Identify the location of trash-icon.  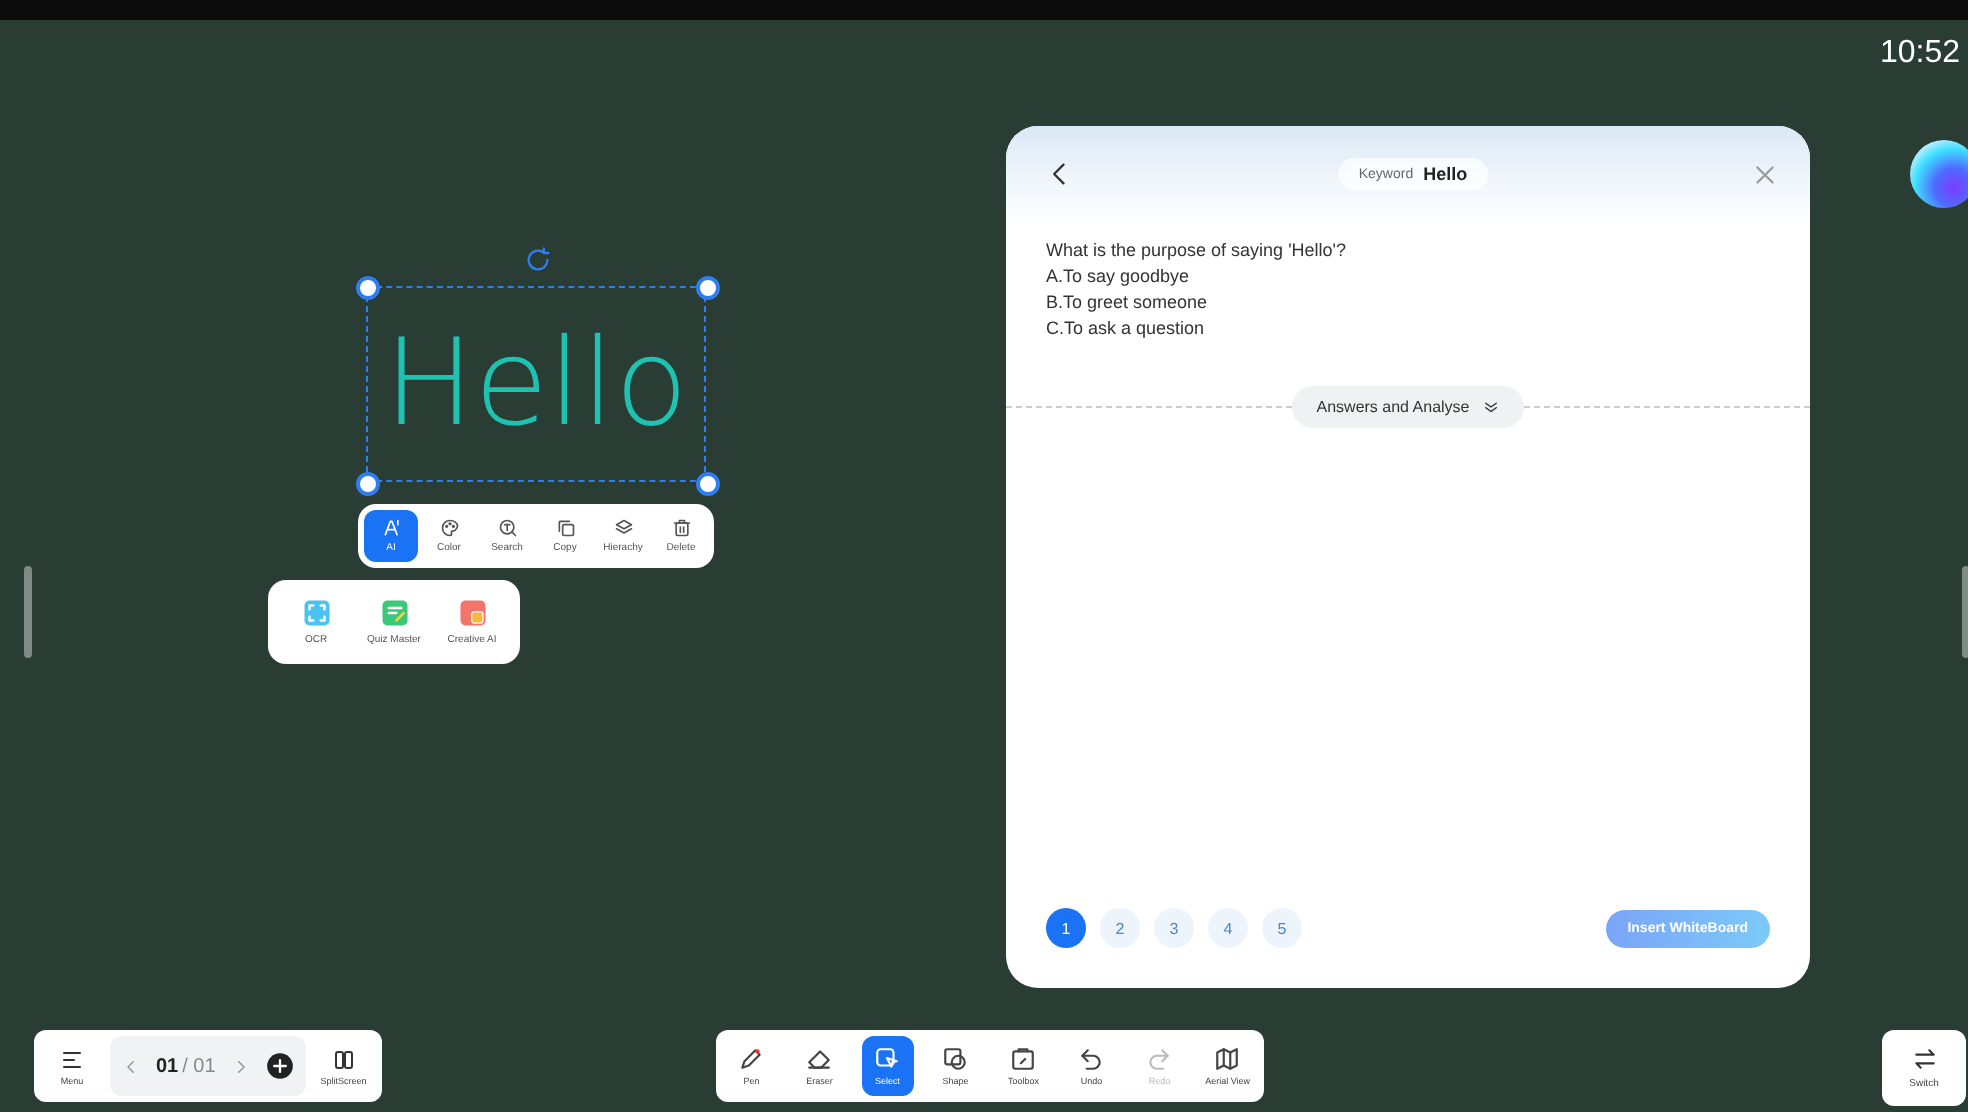
(681, 528).